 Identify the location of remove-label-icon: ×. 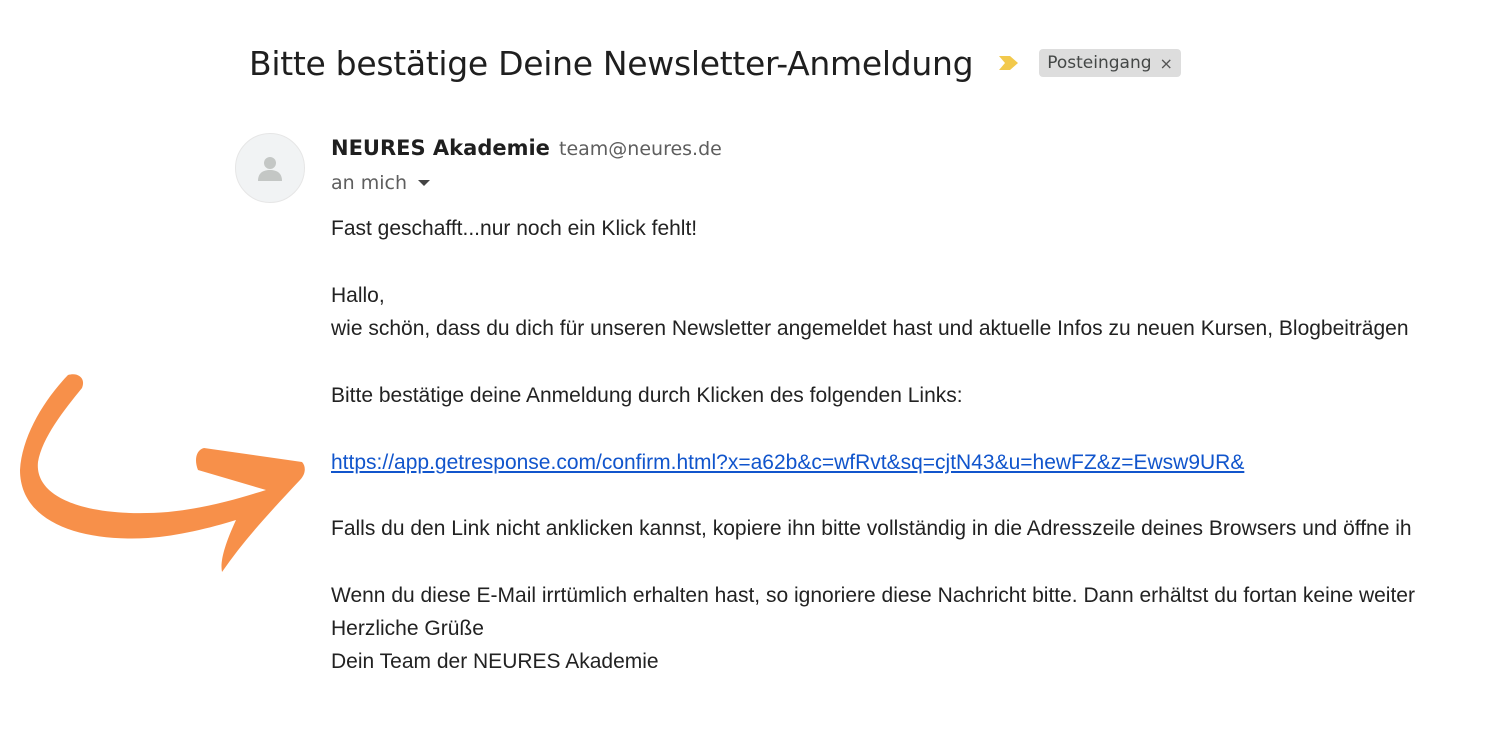
(1166, 63).